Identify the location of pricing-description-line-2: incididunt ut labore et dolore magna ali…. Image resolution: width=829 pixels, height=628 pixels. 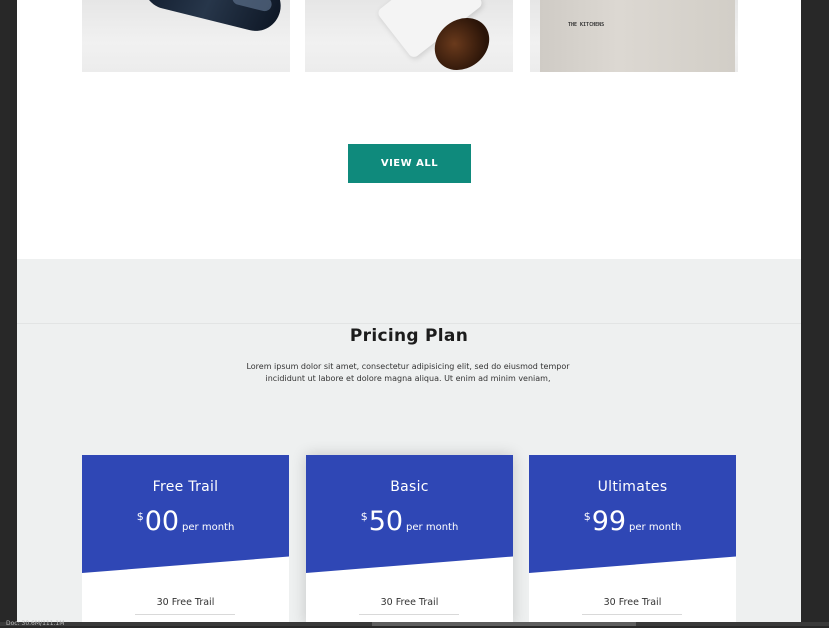
(408, 378).